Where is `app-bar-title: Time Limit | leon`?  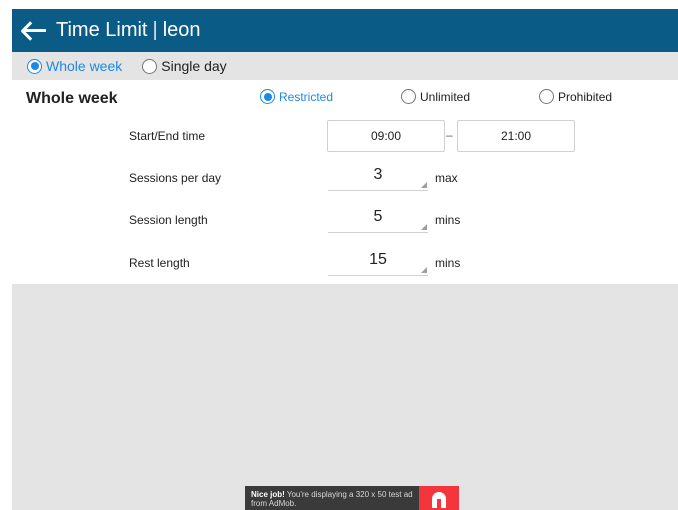 app-bar-title: Time Limit | leon is located at coordinates (128, 30).